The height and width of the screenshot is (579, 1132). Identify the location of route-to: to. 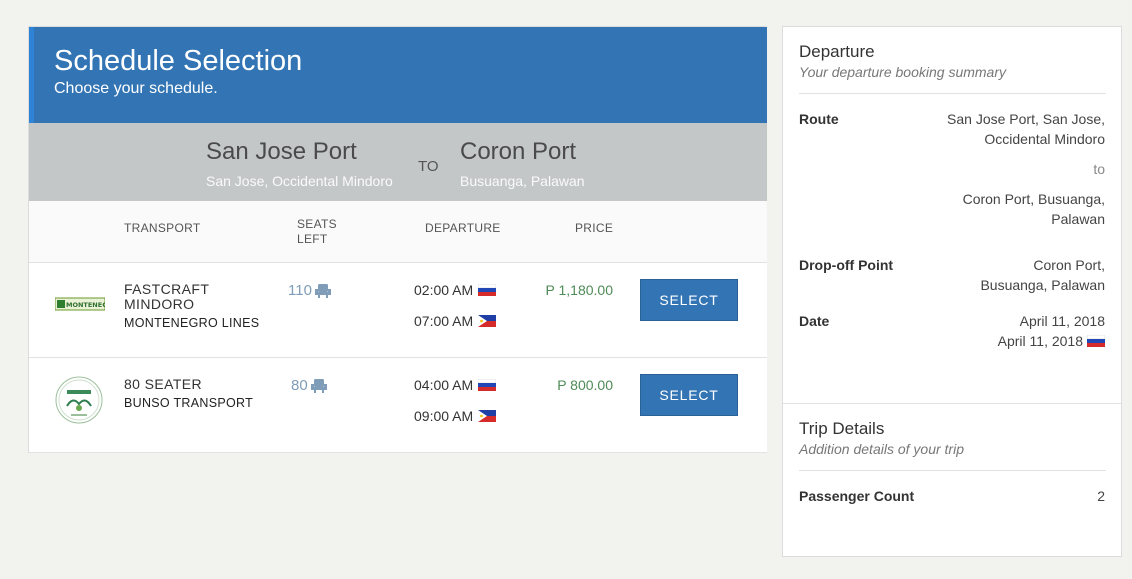
(1099, 169).